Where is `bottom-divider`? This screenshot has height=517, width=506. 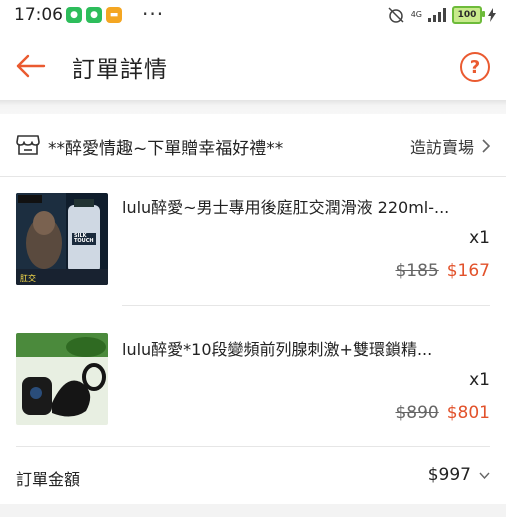
bottom-divider is located at coordinates (253, 510).